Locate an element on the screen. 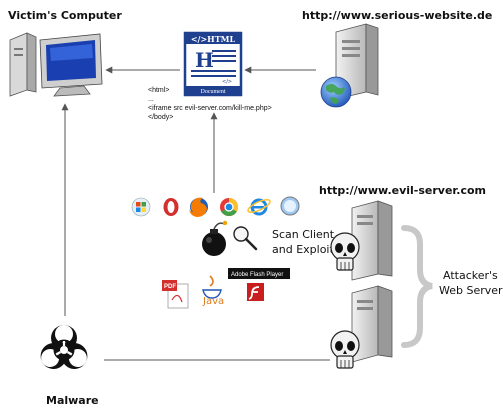  attacker-brace is located at coordinates (417, 286).